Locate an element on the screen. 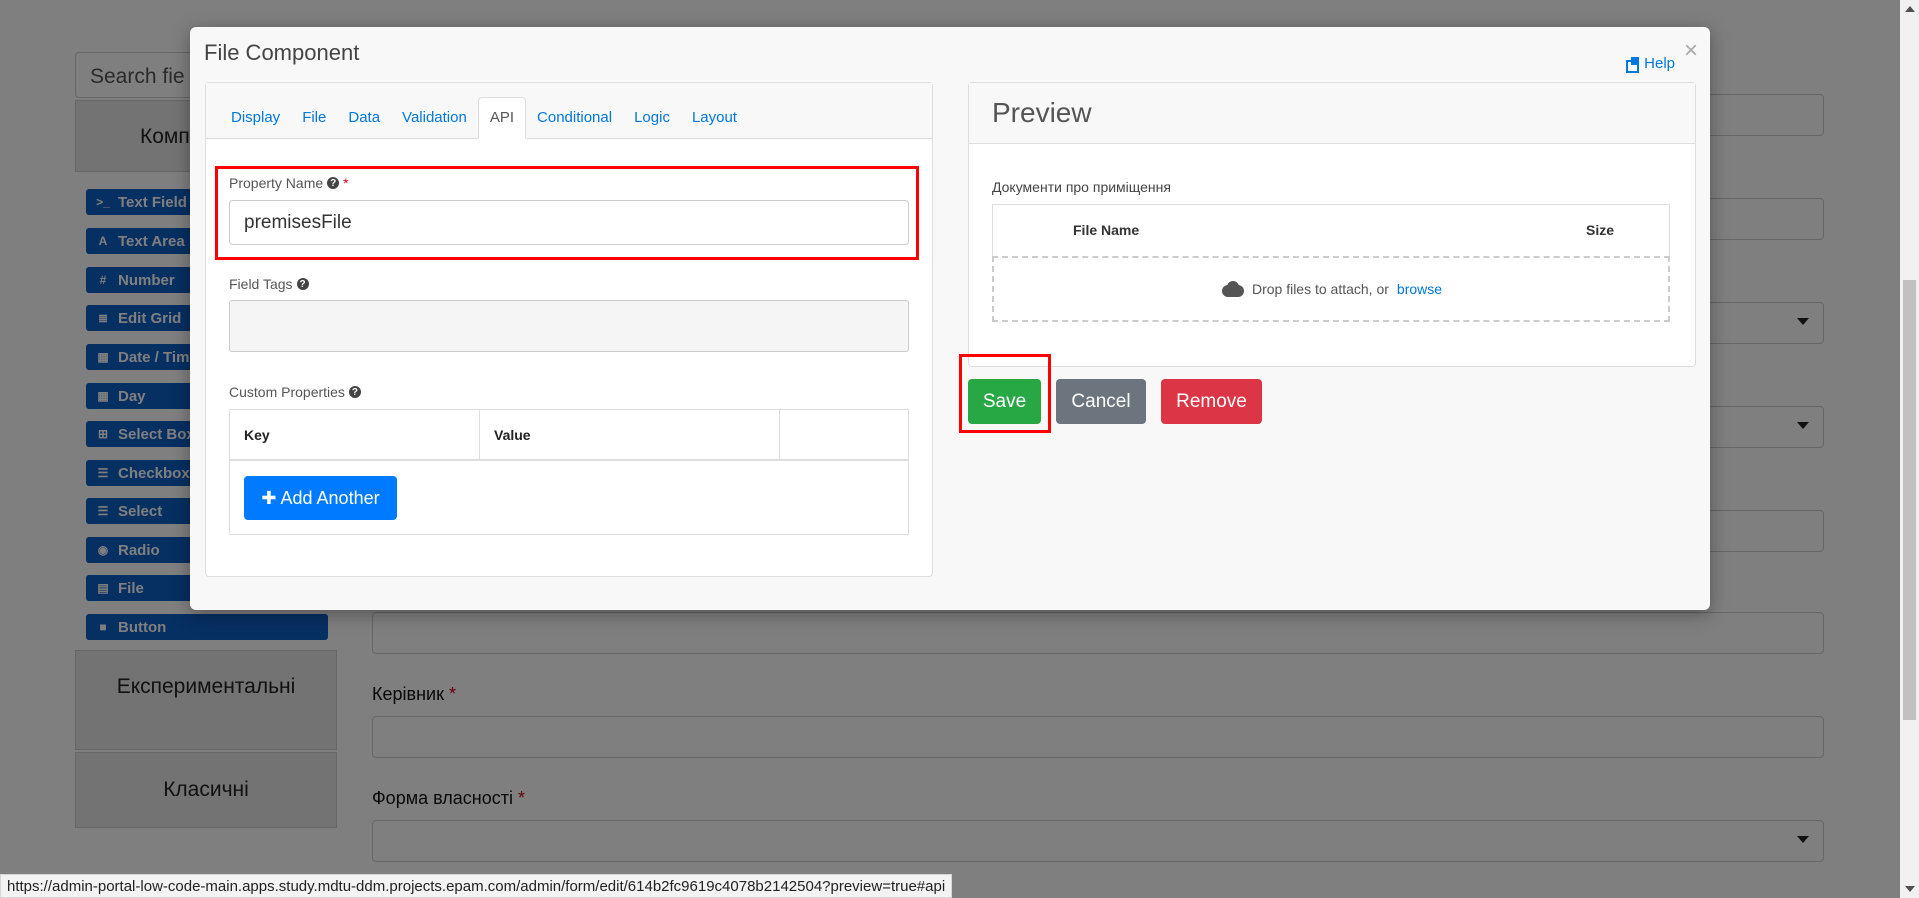 The width and height of the screenshot is (1919, 898). column-actions is located at coordinates (844, 434).